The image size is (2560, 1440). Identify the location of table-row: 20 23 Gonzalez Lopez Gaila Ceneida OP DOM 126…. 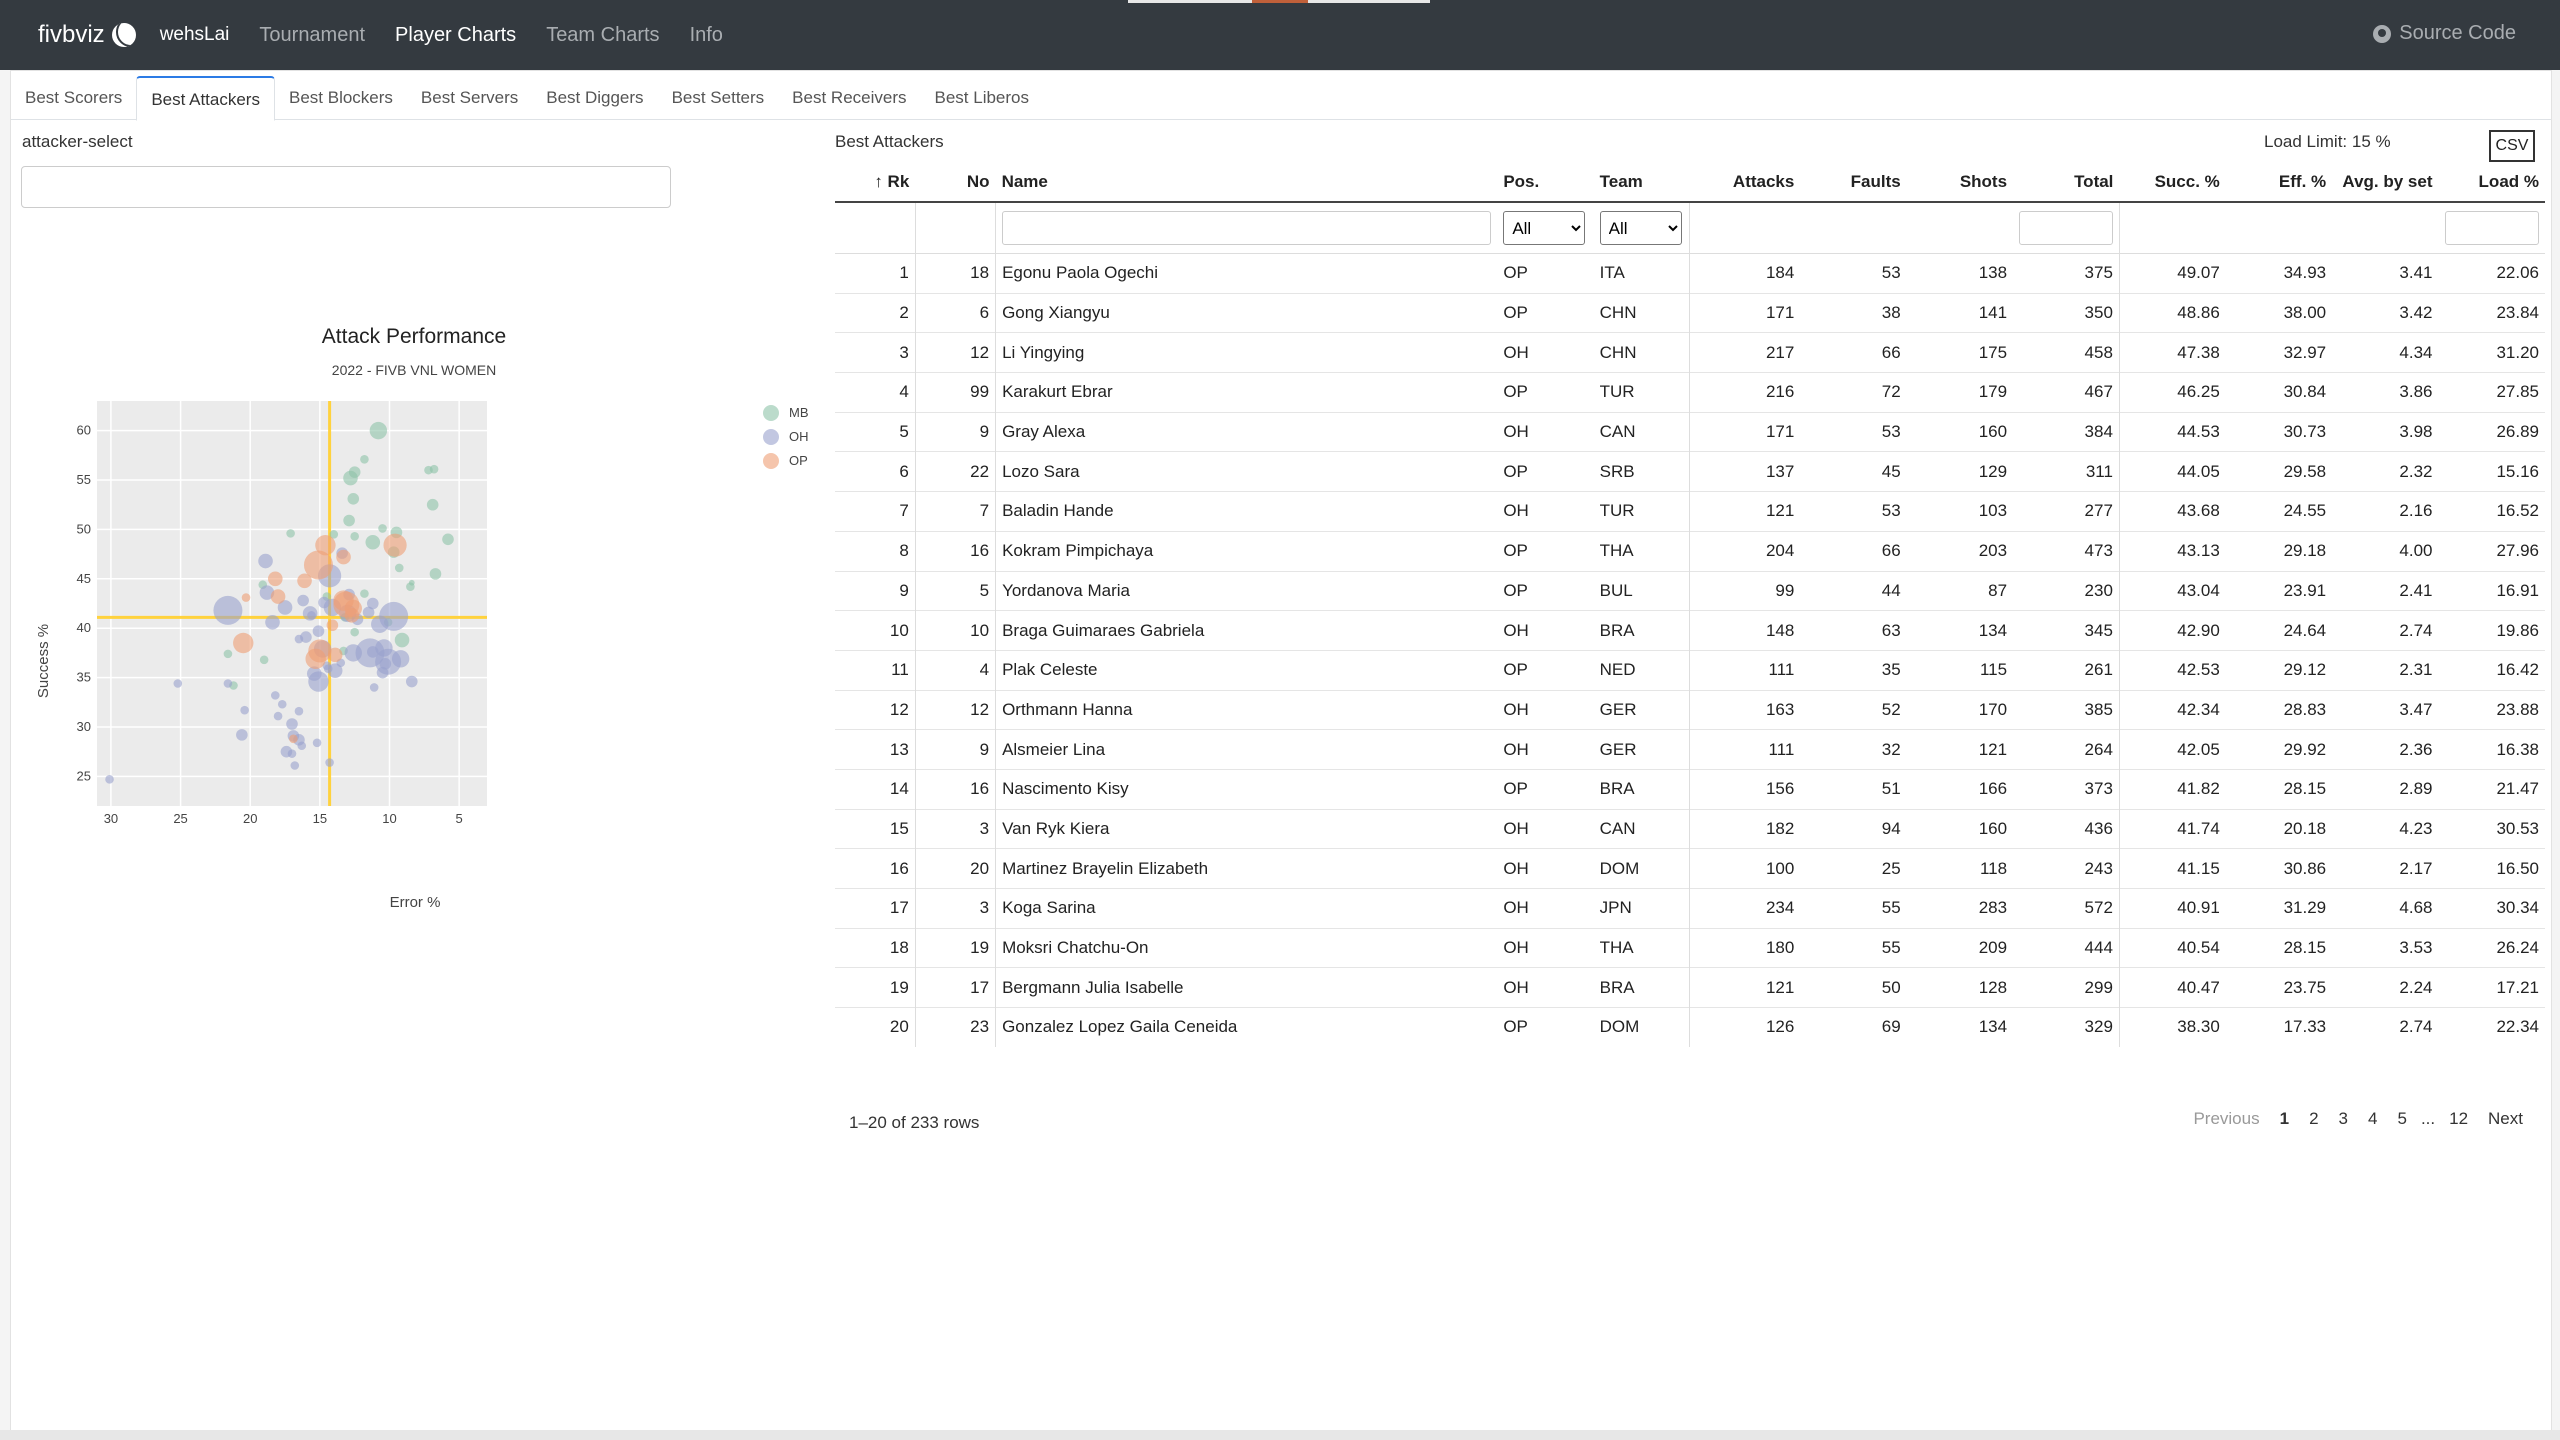
(1690, 1027).